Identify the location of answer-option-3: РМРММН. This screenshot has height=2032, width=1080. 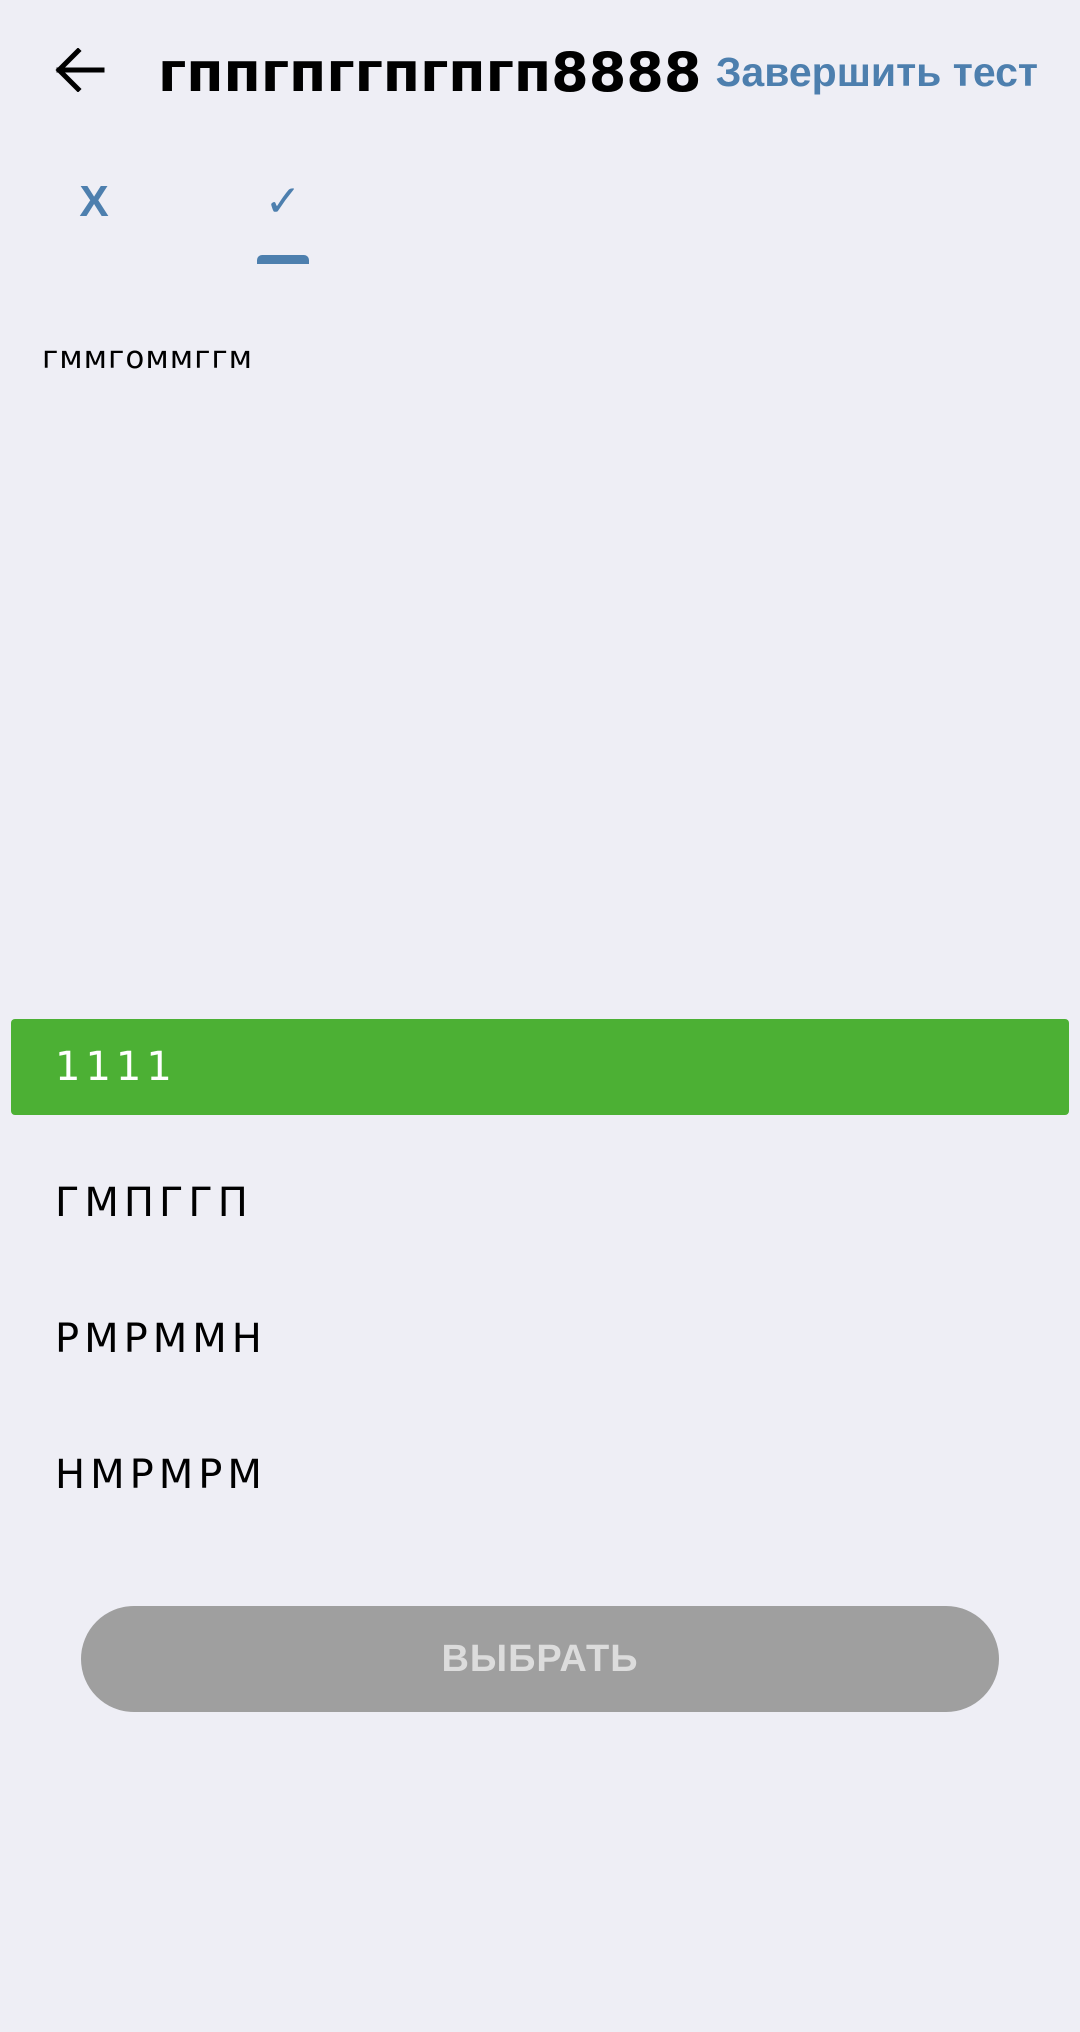
(540, 1339).